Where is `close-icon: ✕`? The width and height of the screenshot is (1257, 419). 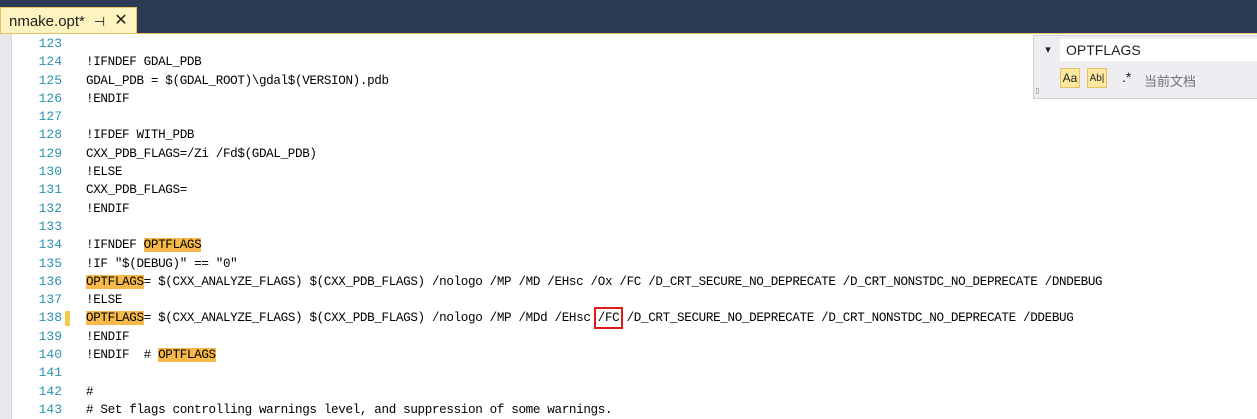
close-icon: ✕ is located at coordinates (120, 21).